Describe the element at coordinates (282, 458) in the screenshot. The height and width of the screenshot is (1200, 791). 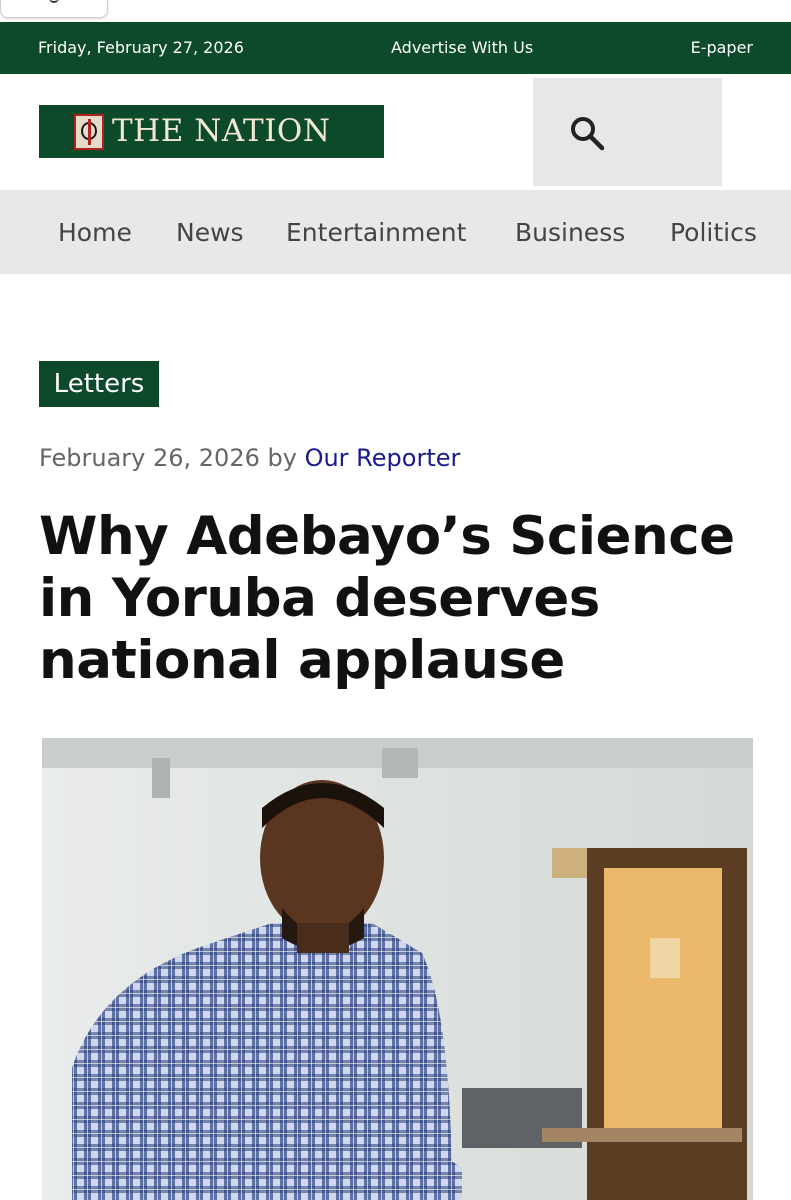
I see `byline-by: by` at that location.